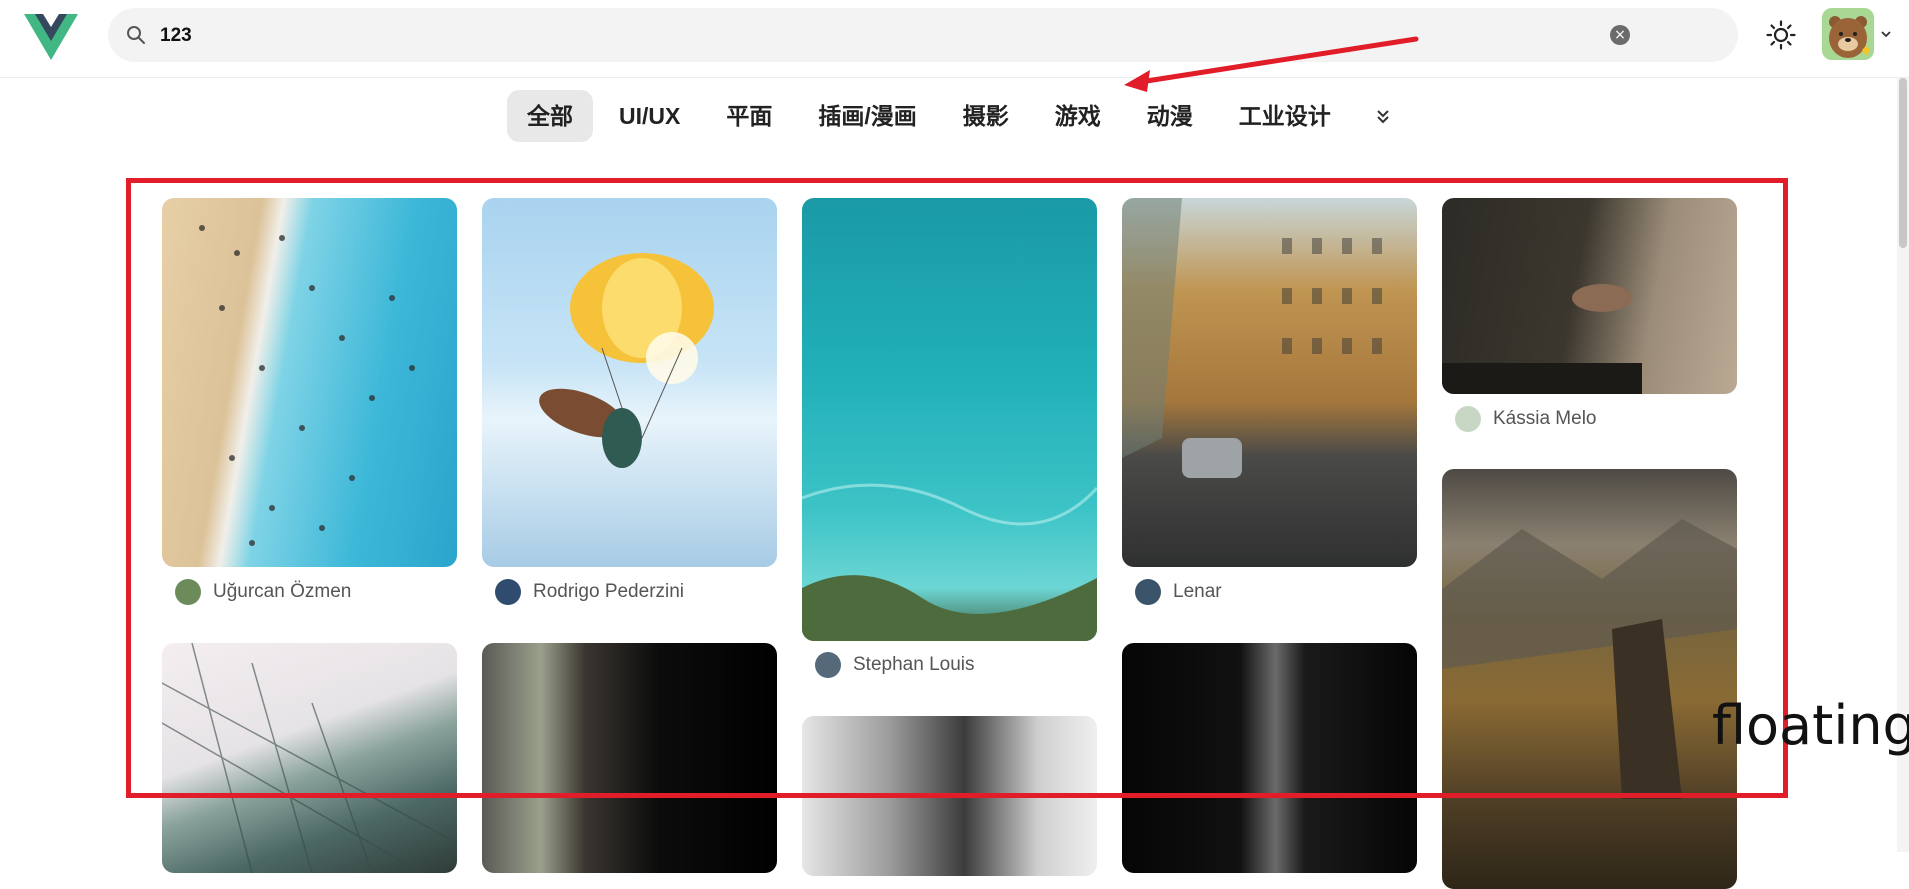 Image resolution: width=1909 pixels, height=889 pixels. What do you see at coordinates (1170, 116) in the screenshot?
I see `category-tab-anime: 动漫` at bounding box center [1170, 116].